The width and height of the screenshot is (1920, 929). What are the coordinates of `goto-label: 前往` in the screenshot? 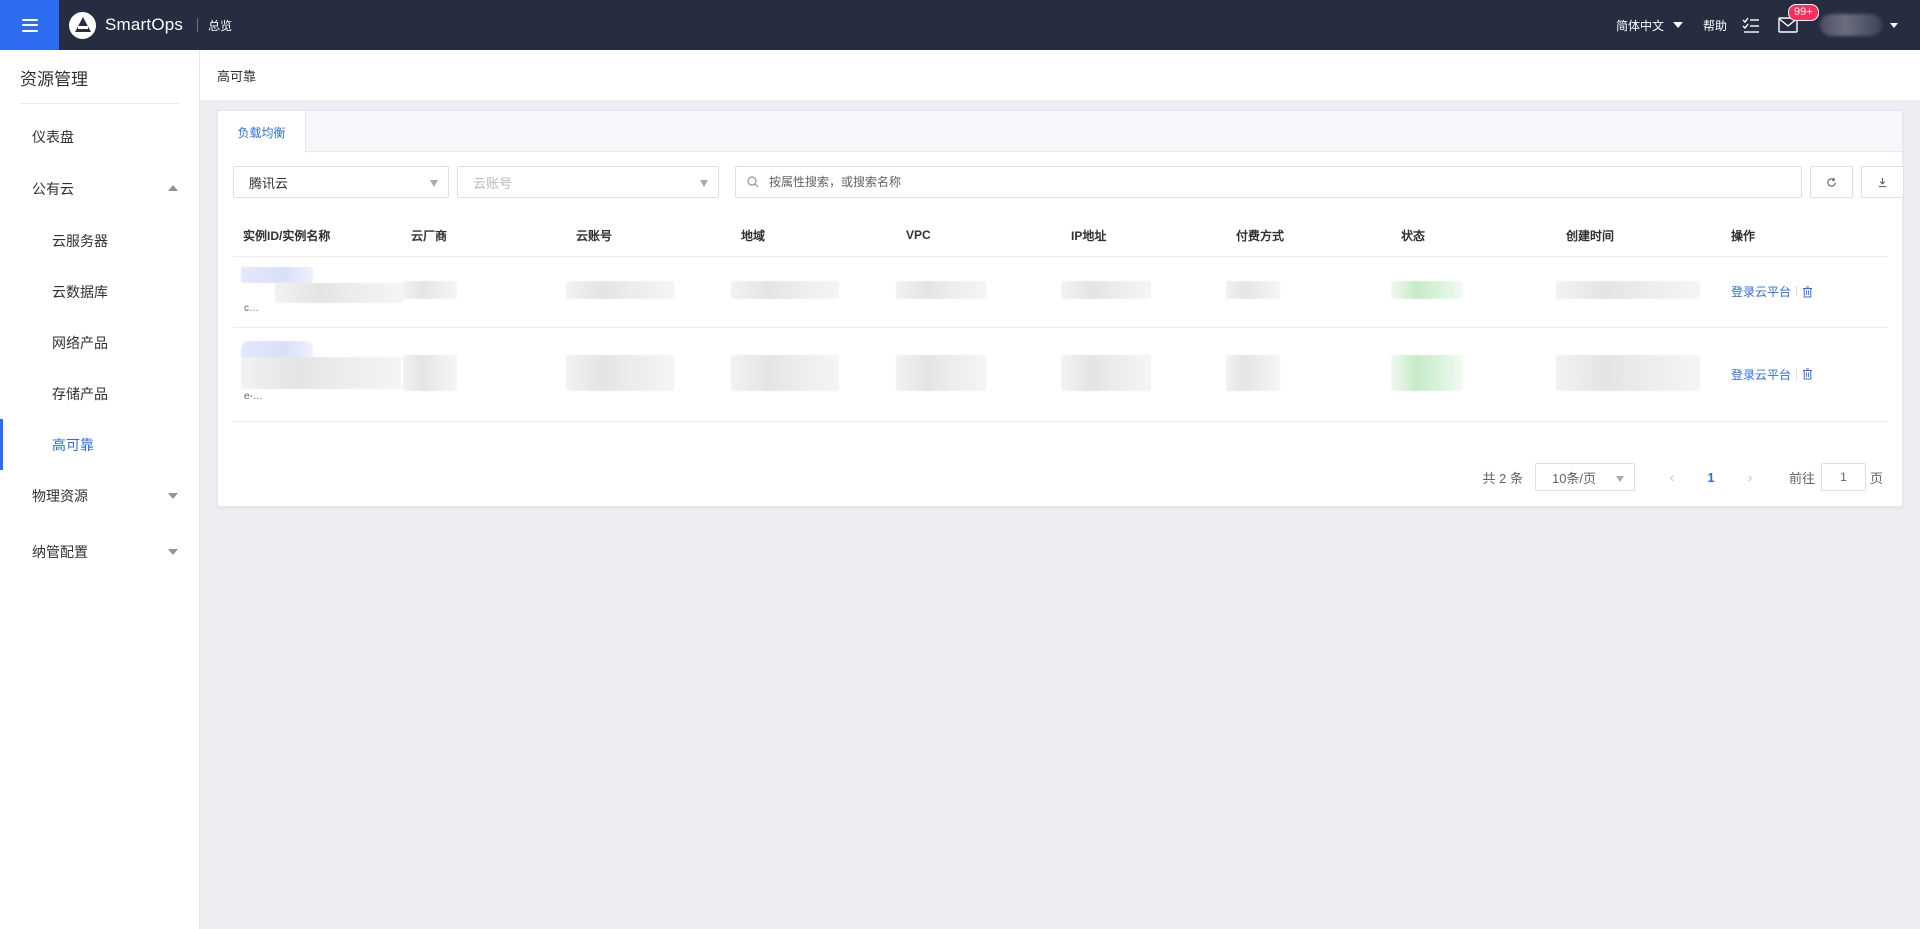 It's located at (1801, 478).